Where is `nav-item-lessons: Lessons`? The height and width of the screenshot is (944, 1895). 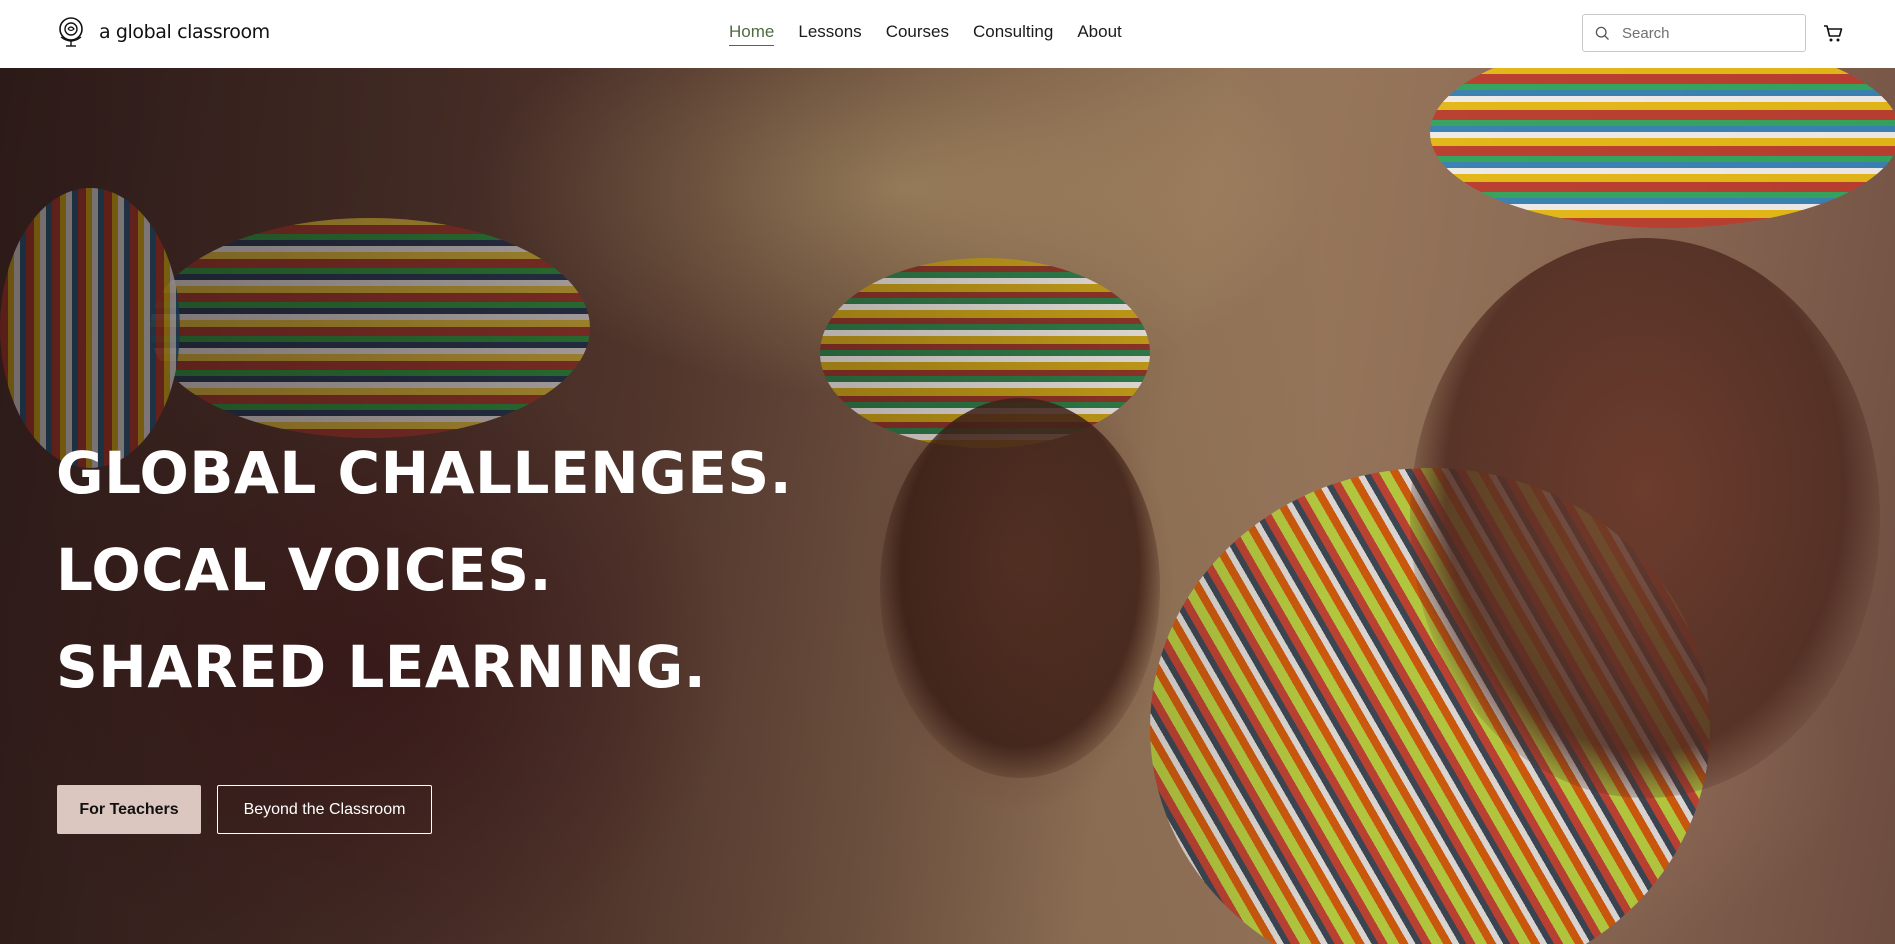
nav-item-lessons: Lessons is located at coordinates (829, 34).